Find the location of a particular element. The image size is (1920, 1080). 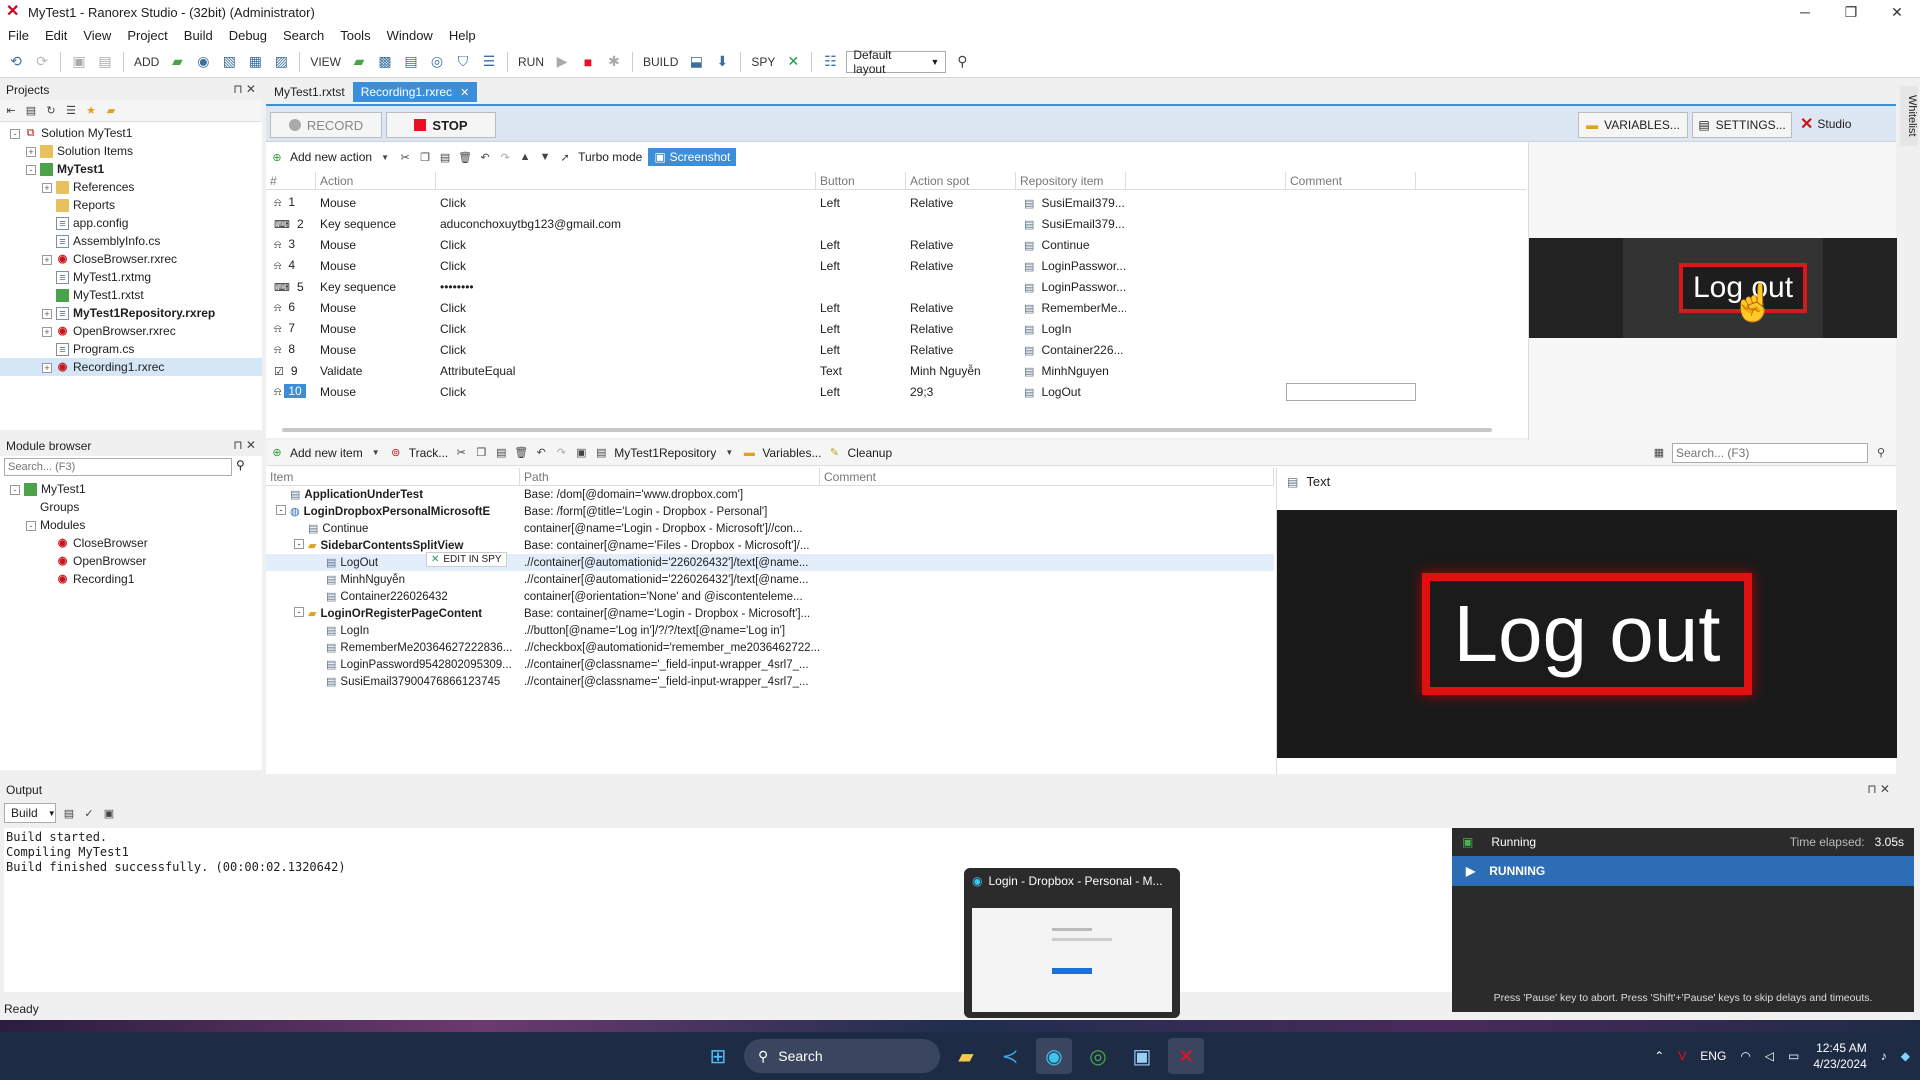

record-button: RECORD is located at coordinates (326, 125).